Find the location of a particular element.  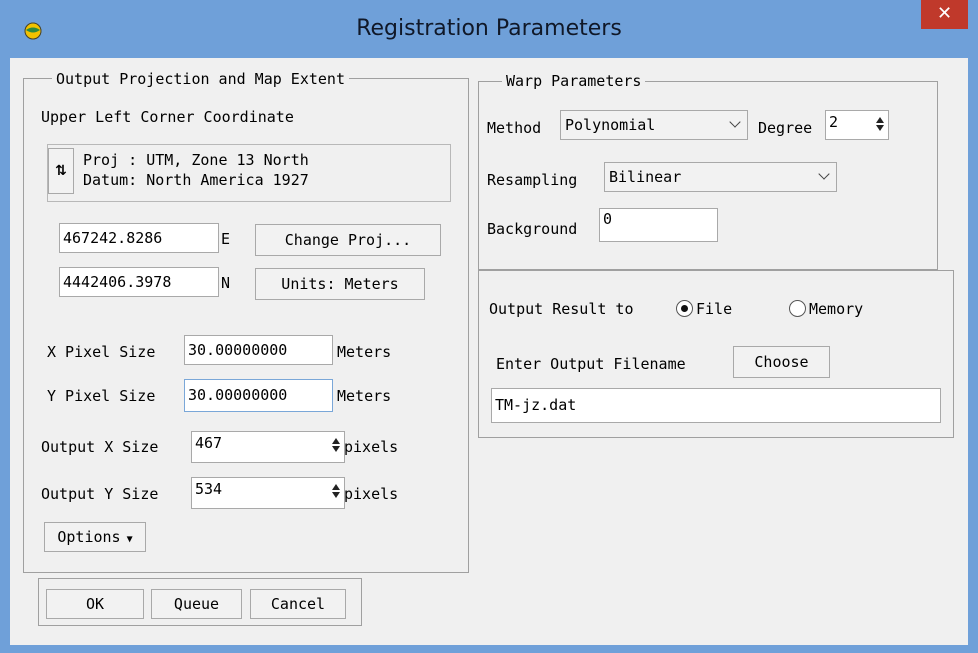

method-select: Polynomial is located at coordinates (654, 125).